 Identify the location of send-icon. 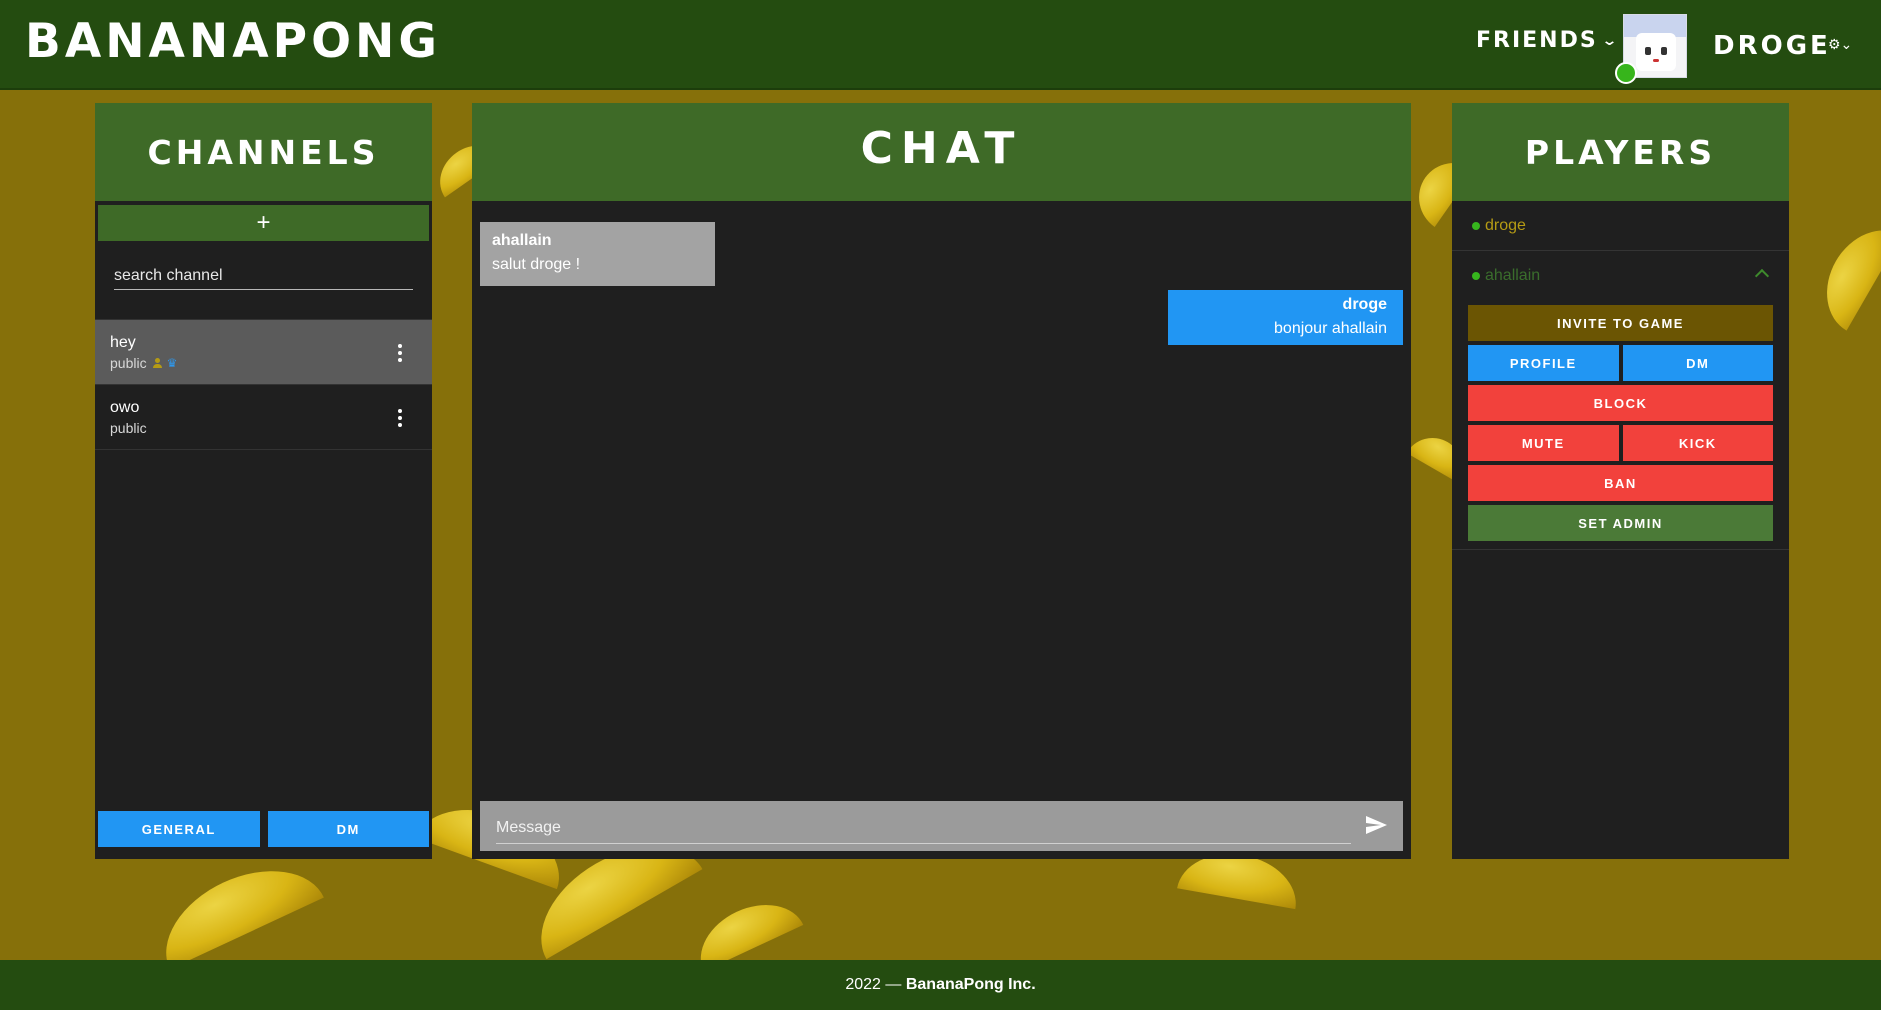
(1376, 825).